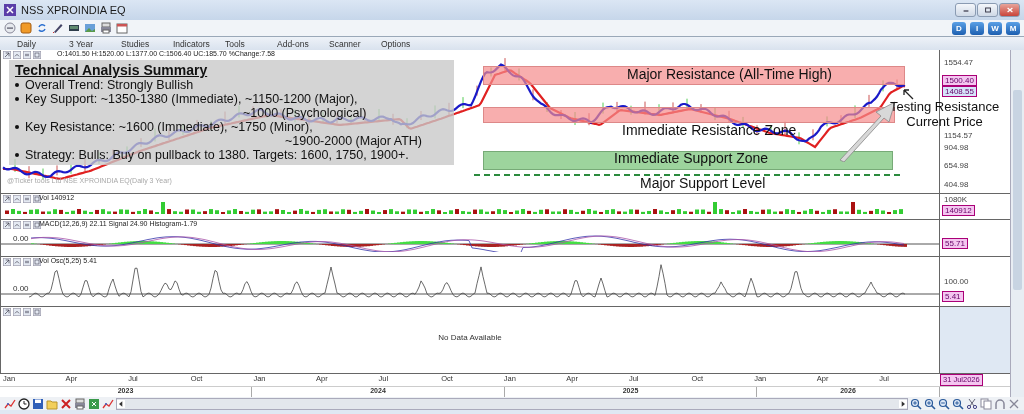 The image size is (1024, 414). What do you see at coordinates (959, 28) in the screenshot?
I see `period-button: D` at bounding box center [959, 28].